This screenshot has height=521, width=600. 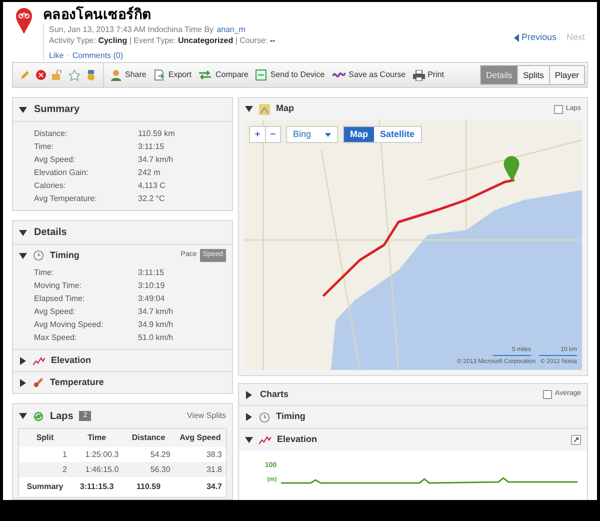 What do you see at coordinates (148, 487) in the screenshot?
I see `table-cell-text: 110.59` at bounding box center [148, 487].